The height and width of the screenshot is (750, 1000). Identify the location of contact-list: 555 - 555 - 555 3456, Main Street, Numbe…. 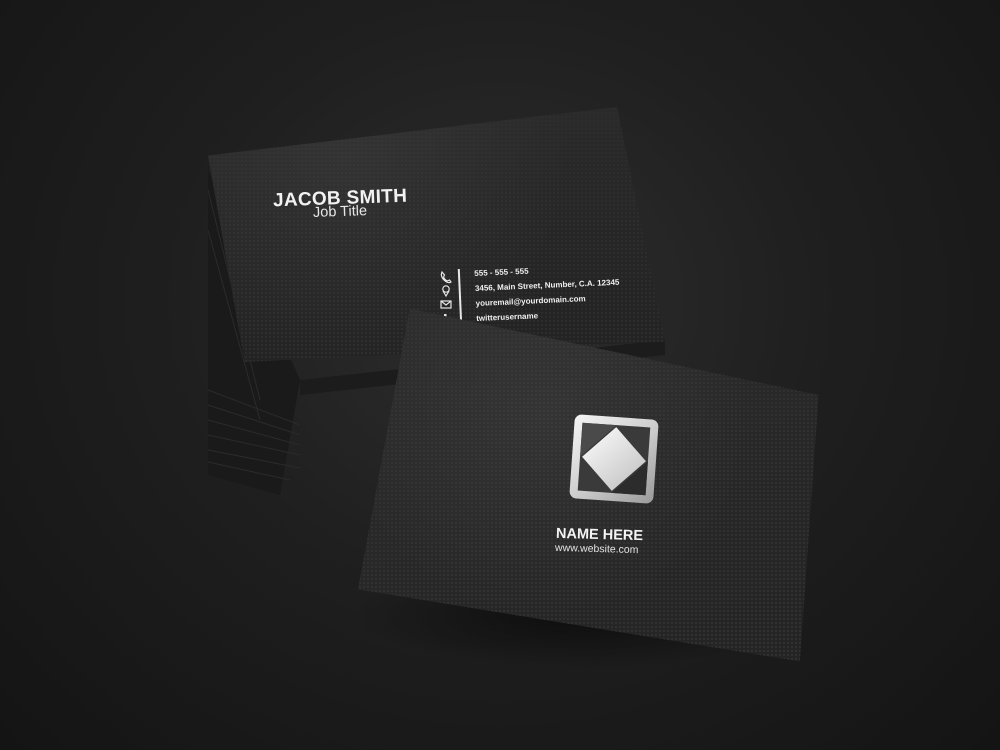
(547, 293).